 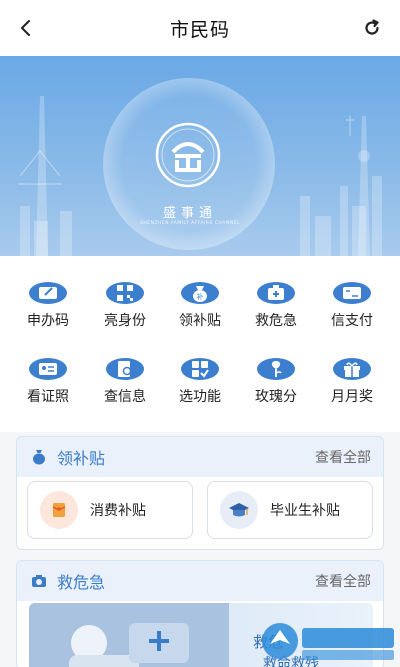 What do you see at coordinates (125, 321) in the screenshot?
I see `grid-item-label: 亮身份` at bounding box center [125, 321].